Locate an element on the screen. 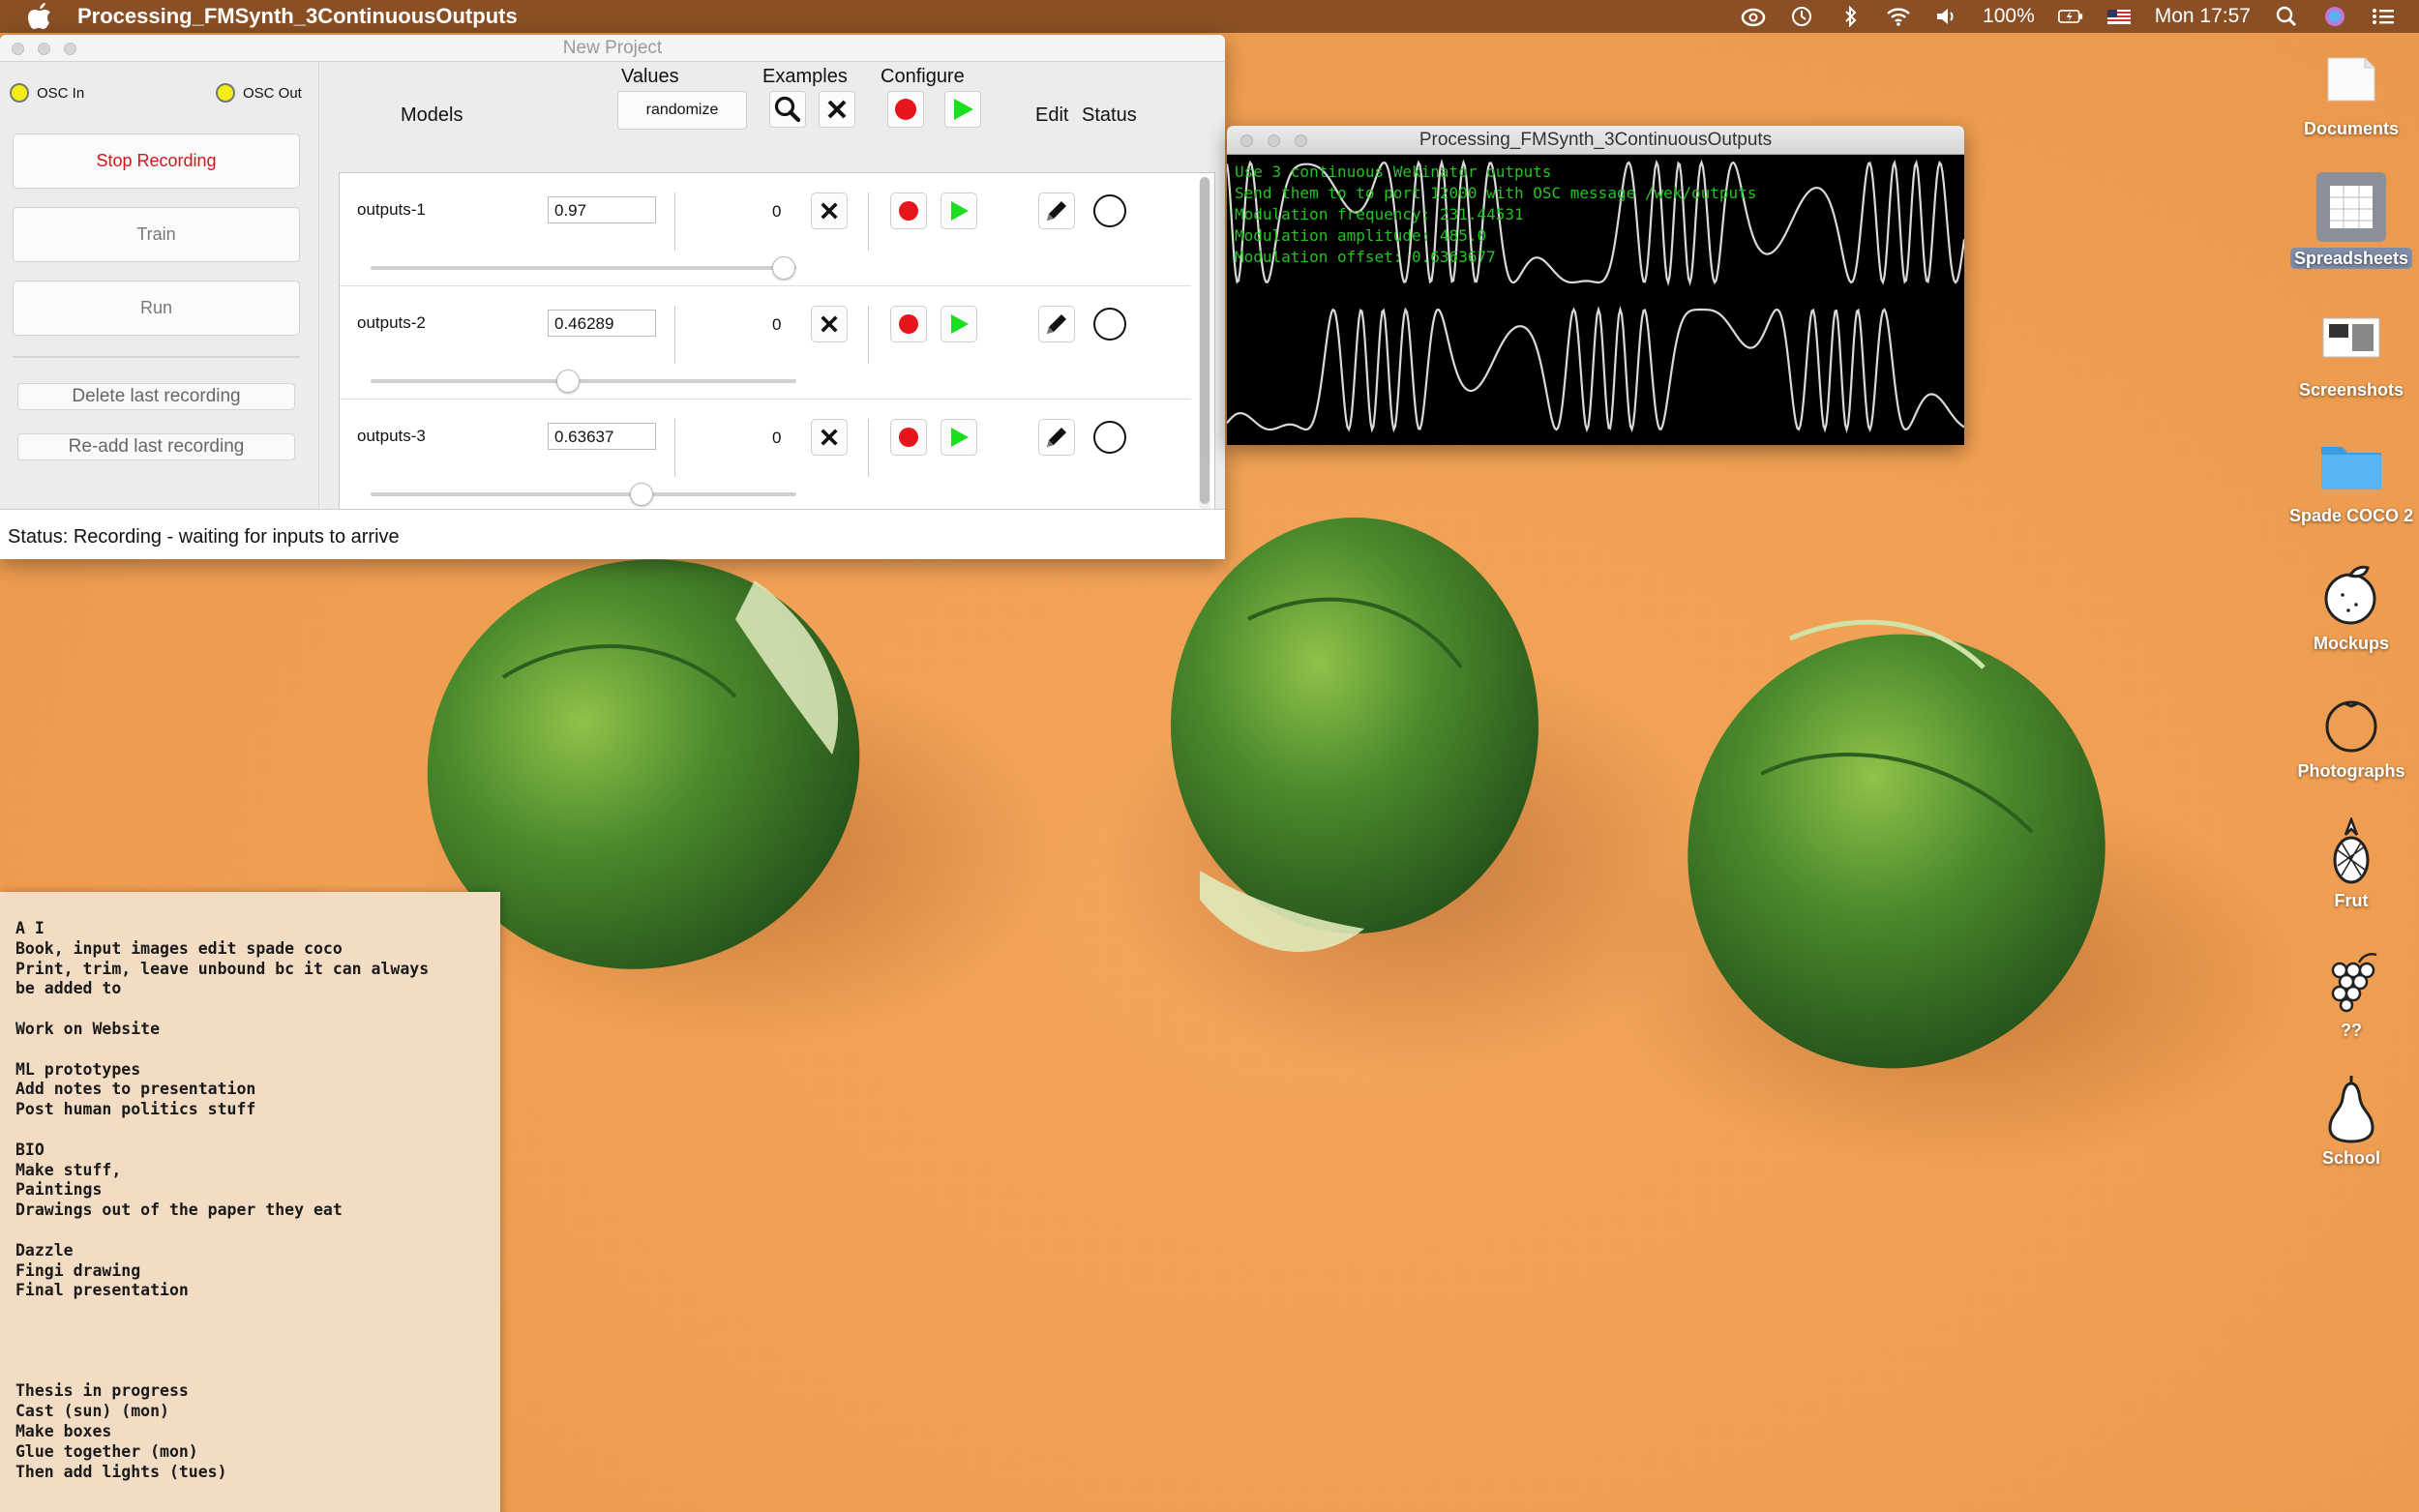  model-value-field: 0.97 is located at coordinates (602, 210).